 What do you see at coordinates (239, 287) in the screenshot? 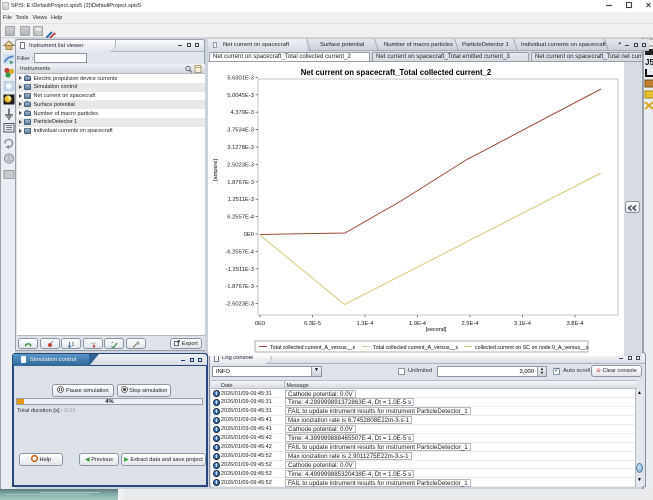
I see `svg-text: -1.8767E-3` at bounding box center [239, 287].